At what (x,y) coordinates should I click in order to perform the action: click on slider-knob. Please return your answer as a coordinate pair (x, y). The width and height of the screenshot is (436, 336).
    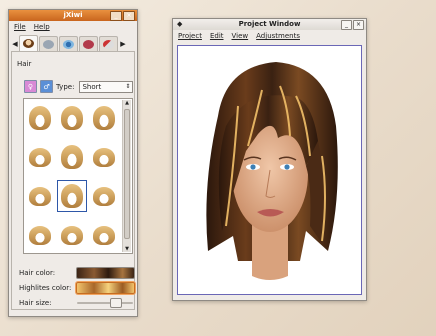
    Looking at the image, I should click on (116, 303).